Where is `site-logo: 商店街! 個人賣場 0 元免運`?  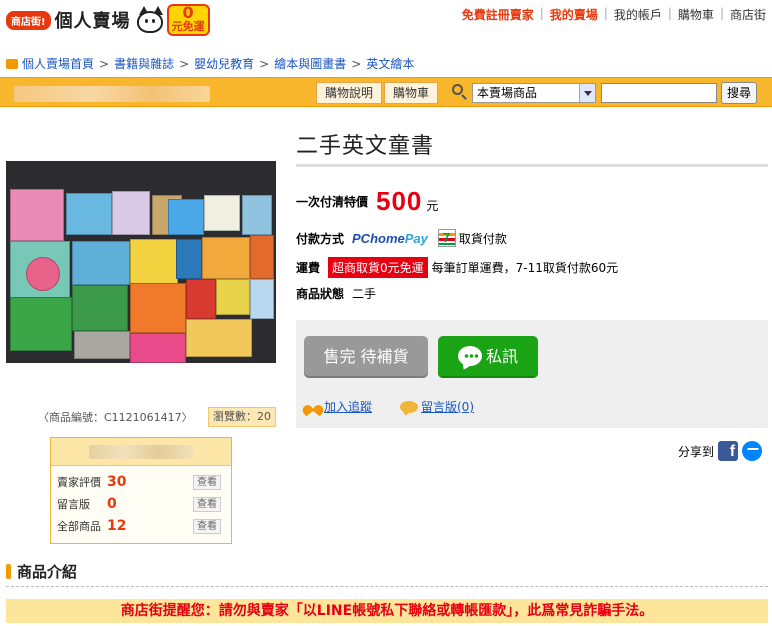
site-logo: 商店街! 個人賣場 0 元免運 is located at coordinates (108, 20).